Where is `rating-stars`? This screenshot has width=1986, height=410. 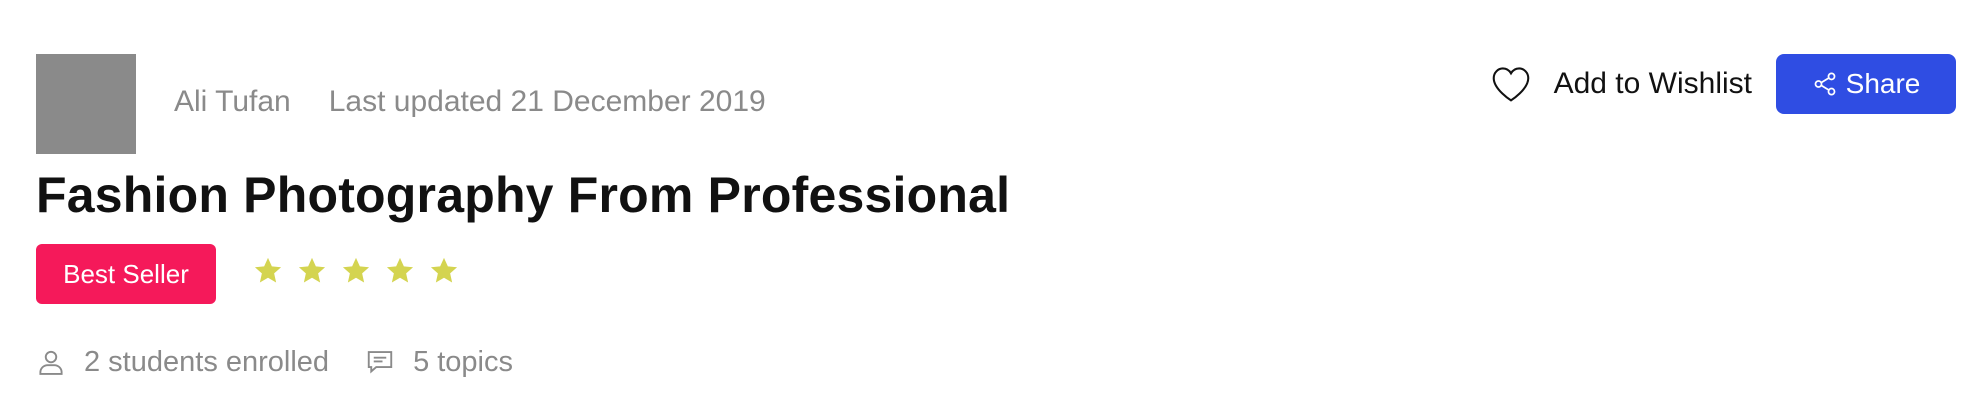
rating-stars is located at coordinates (356, 271).